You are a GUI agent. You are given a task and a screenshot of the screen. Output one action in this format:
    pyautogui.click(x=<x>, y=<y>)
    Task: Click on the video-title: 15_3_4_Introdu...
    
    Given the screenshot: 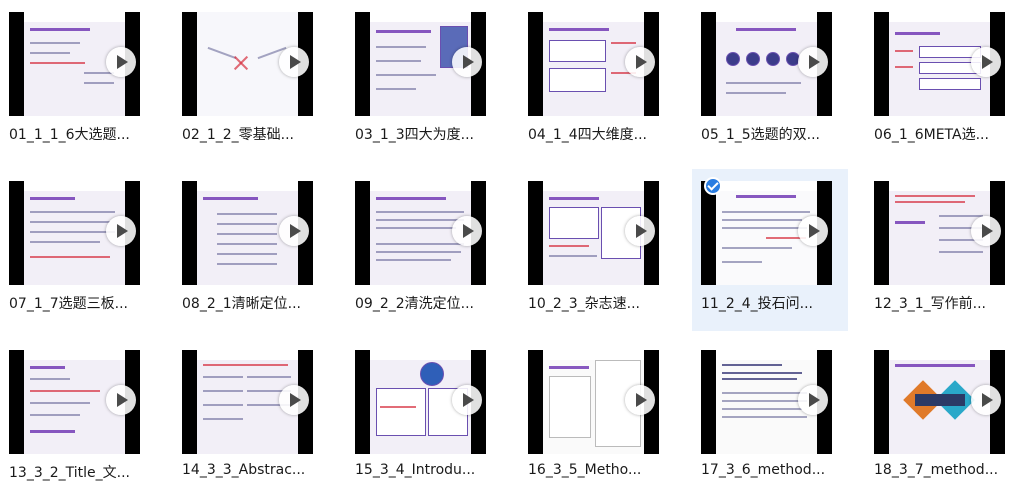 What is the action you would take?
    pyautogui.click(x=425, y=470)
    